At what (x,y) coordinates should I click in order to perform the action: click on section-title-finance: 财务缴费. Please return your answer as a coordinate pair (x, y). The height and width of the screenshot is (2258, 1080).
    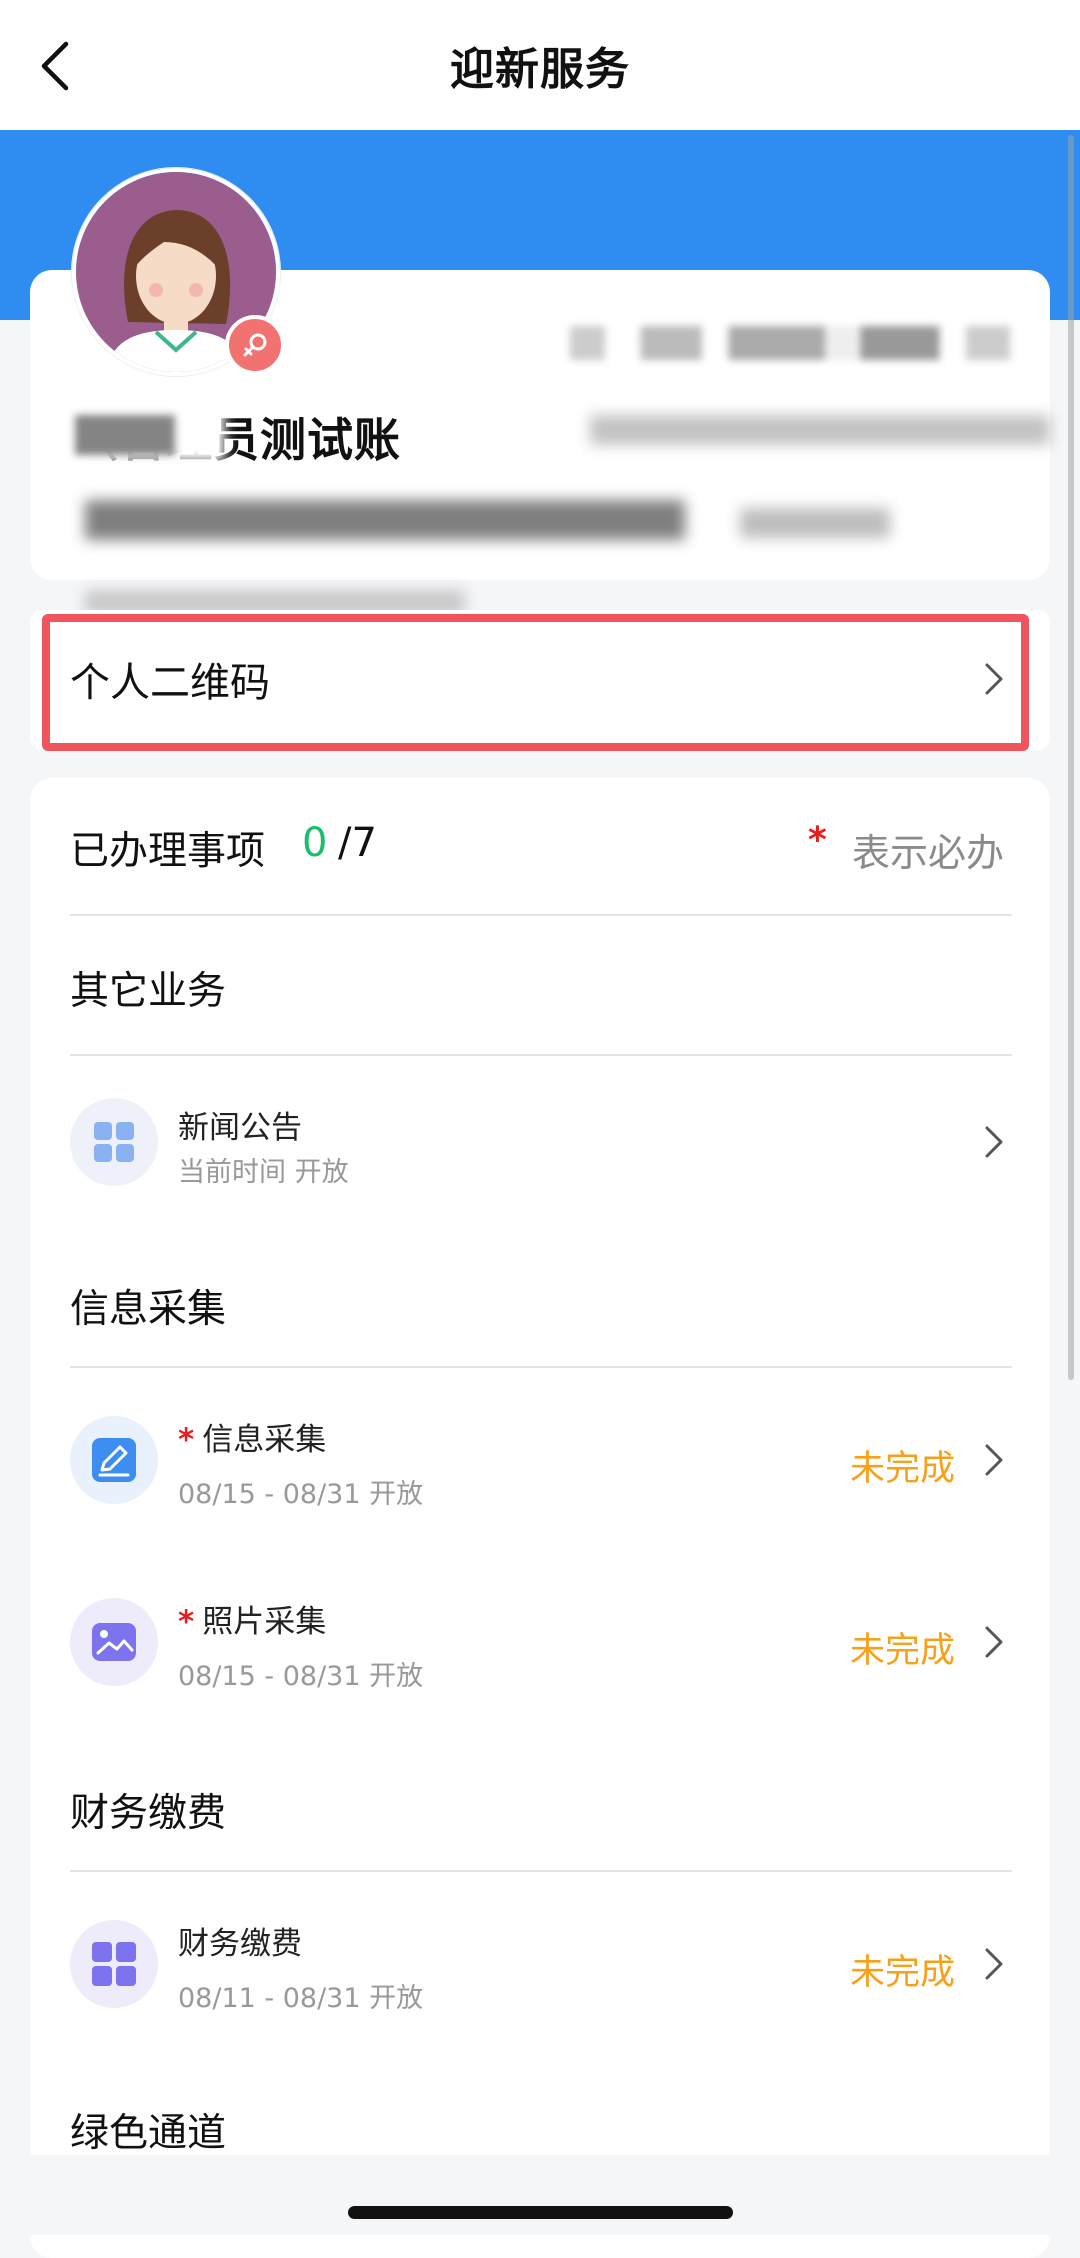
    Looking at the image, I should click on (148, 1813).